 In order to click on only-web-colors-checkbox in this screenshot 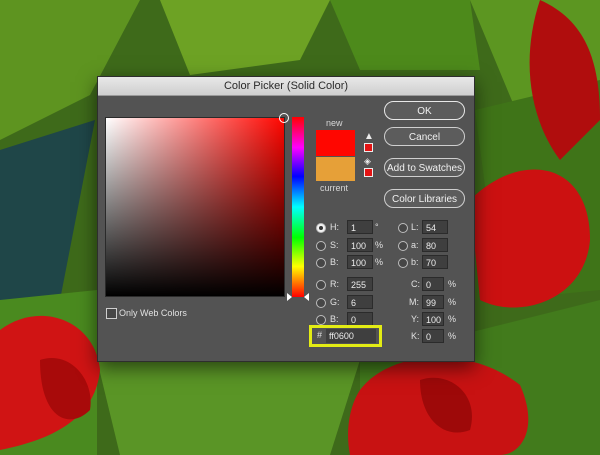, I will do `click(111, 313)`.